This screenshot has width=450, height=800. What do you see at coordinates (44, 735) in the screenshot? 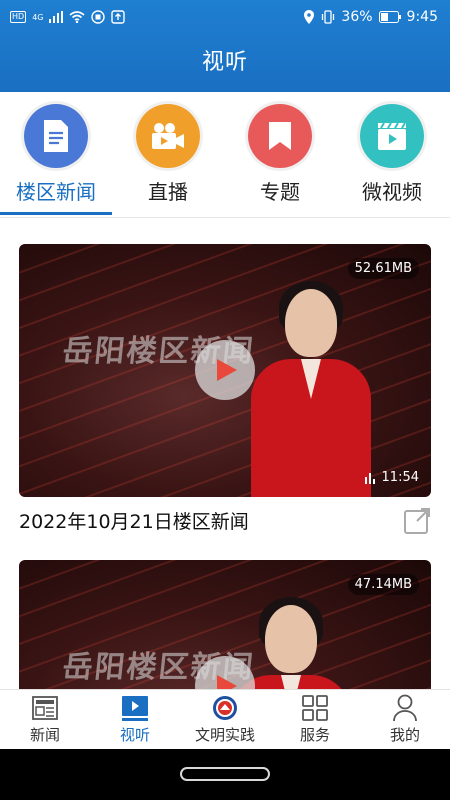
I see `tab-label: 新闻` at bounding box center [44, 735].